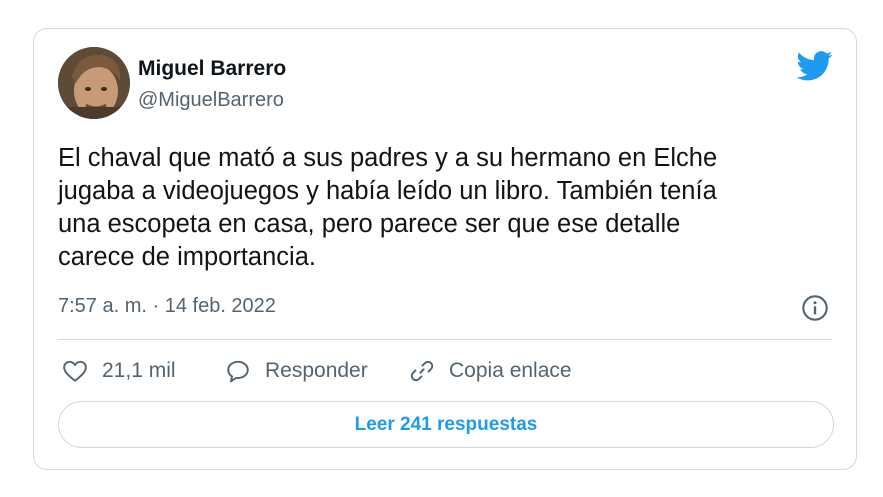 Image resolution: width=883 pixels, height=497 pixels. I want to click on speech-bubble-icon, so click(238, 371).